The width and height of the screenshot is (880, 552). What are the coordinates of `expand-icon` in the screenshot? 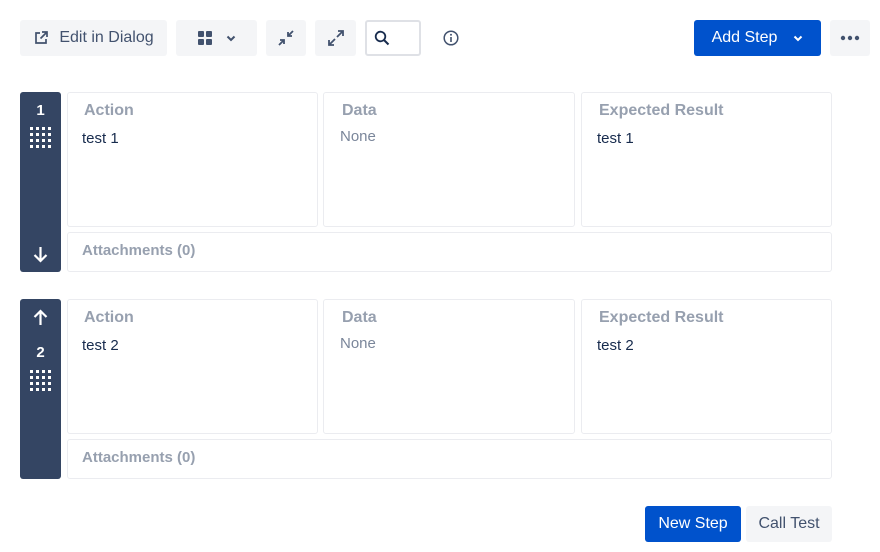 It's located at (335, 38).